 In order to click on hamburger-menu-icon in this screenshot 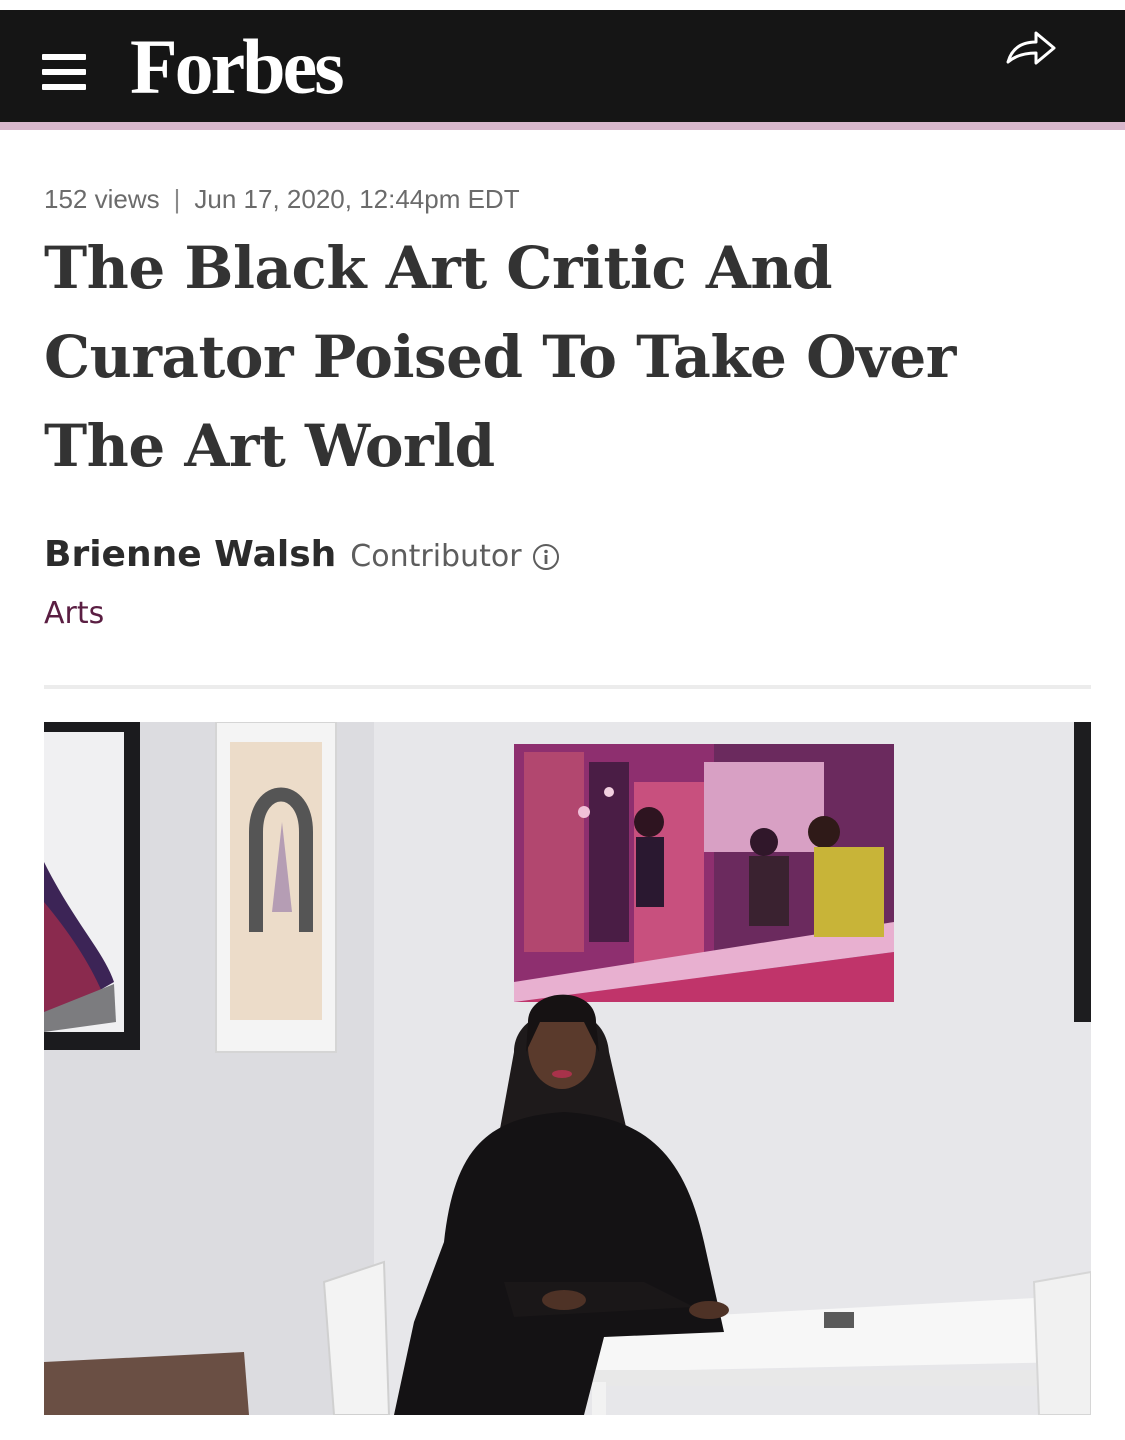, I will do `click(64, 72)`.